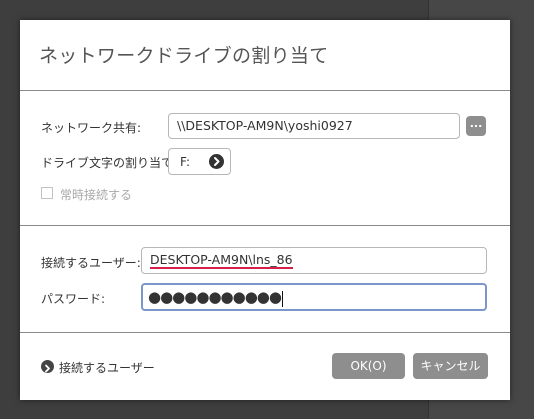 This screenshot has width=534, height=419. What do you see at coordinates (185, 162) in the screenshot?
I see `drive-letter-value: F:` at bounding box center [185, 162].